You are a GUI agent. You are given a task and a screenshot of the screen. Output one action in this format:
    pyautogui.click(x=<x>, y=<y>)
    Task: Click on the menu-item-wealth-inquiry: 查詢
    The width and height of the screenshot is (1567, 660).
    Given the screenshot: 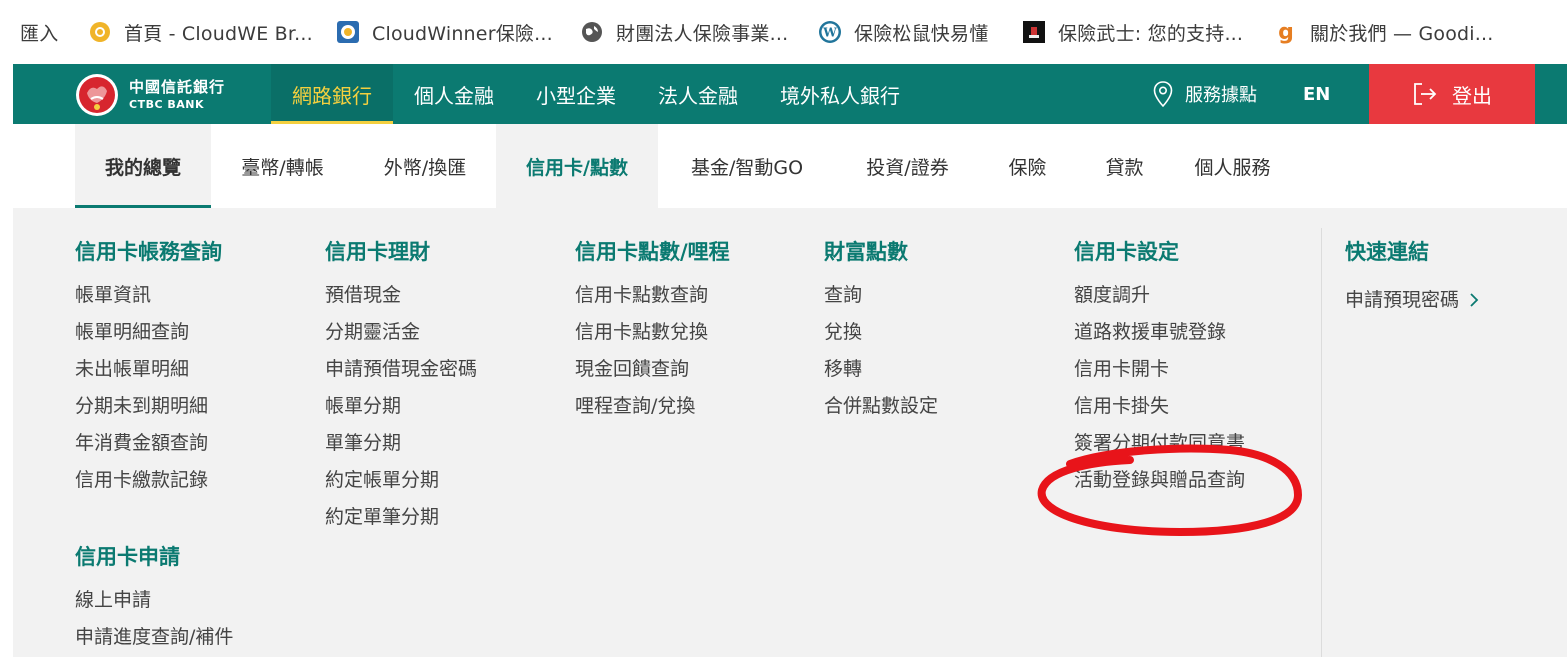 What is the action you would take?
    pyautogui.click(x=881, y=299)
    